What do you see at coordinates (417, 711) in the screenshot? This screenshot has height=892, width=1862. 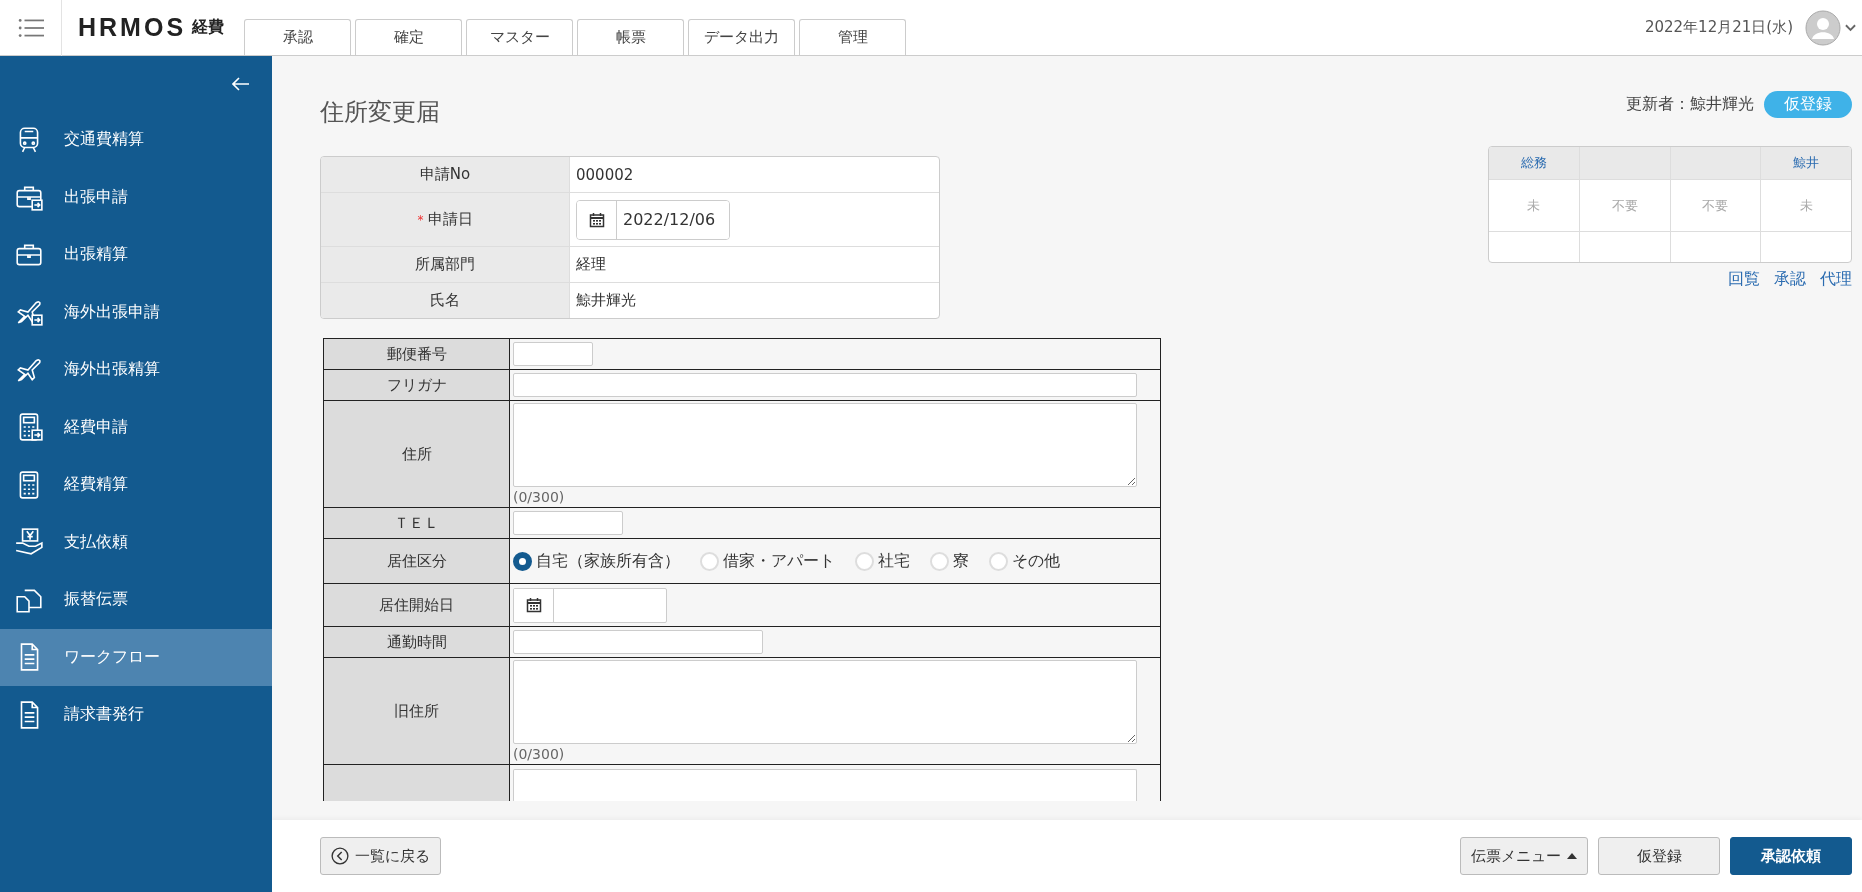 I see `field-label: 旧住所` at bounding box center [417, 711].